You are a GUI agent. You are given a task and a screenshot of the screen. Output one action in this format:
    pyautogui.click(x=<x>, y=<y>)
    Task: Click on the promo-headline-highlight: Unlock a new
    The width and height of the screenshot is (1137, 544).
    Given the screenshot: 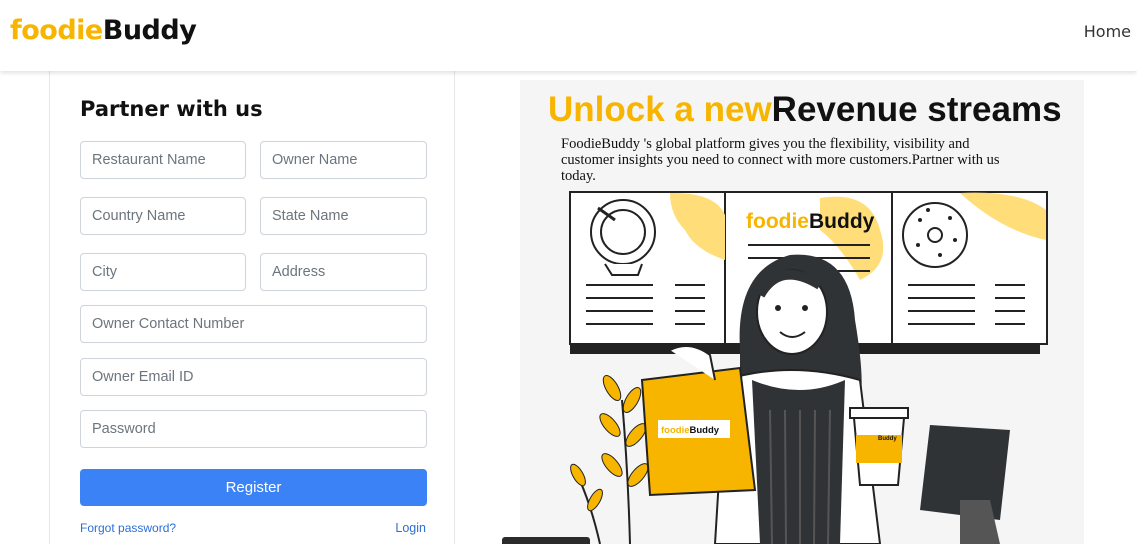 What is the action you would take?
    pyautogui.click(x=660, y=109)
    